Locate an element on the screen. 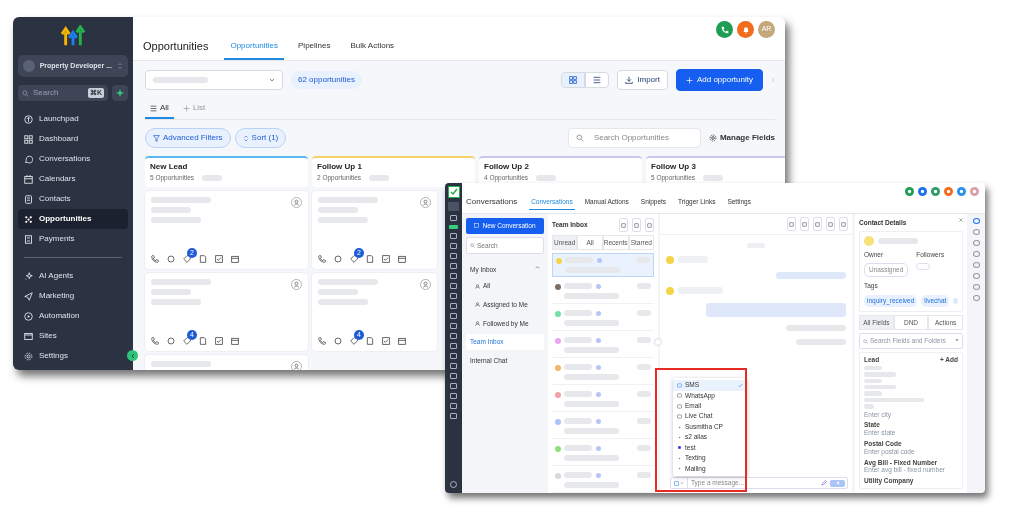 The width and height of the screenshot is (1024, 512). sidebar-item: Dashboard is located at coordinates (73, 139).